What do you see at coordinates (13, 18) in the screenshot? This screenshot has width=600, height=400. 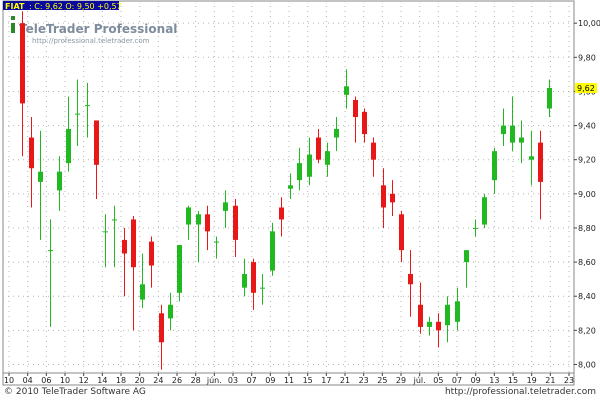 I see `watermark-logo-icon-top` at bounding box center [13, 18].